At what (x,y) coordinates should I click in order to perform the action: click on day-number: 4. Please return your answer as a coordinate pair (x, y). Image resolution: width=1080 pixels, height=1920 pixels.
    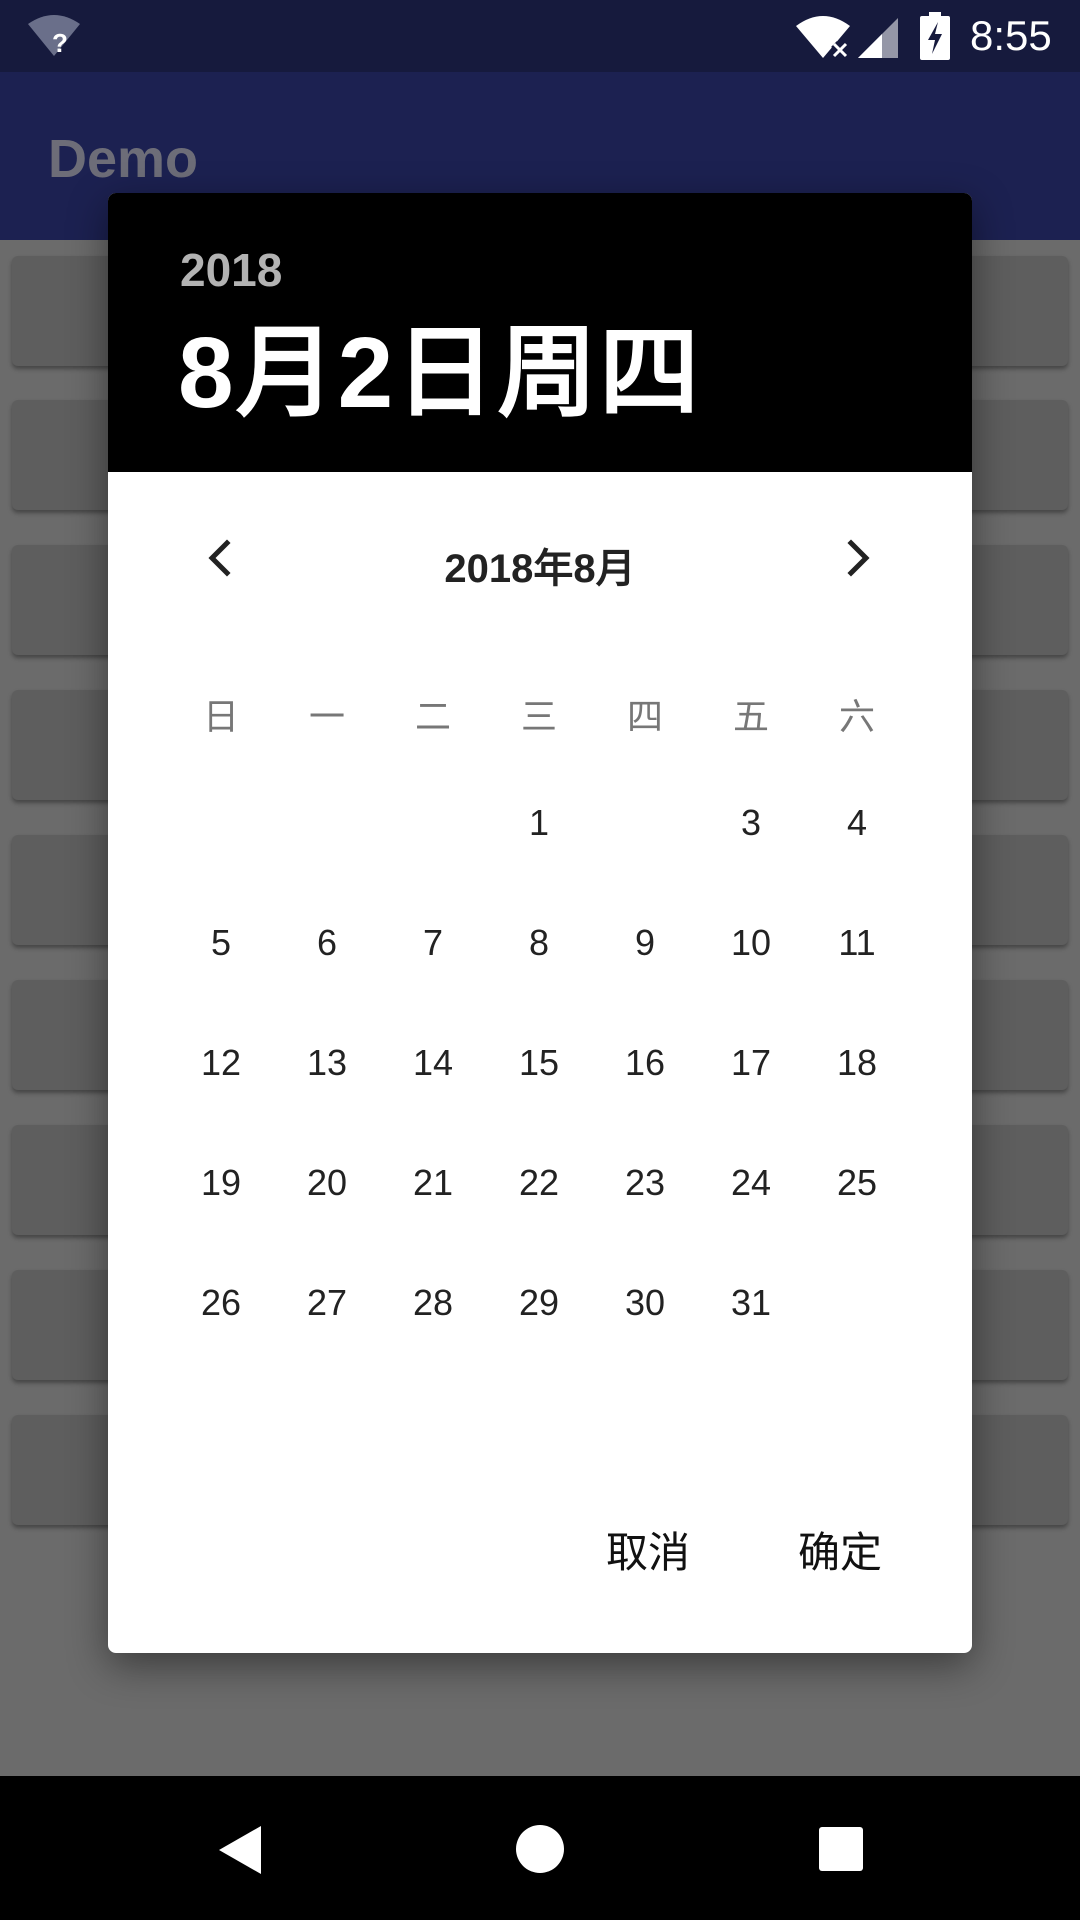
    Looking at the image, I should click on (857, 822).